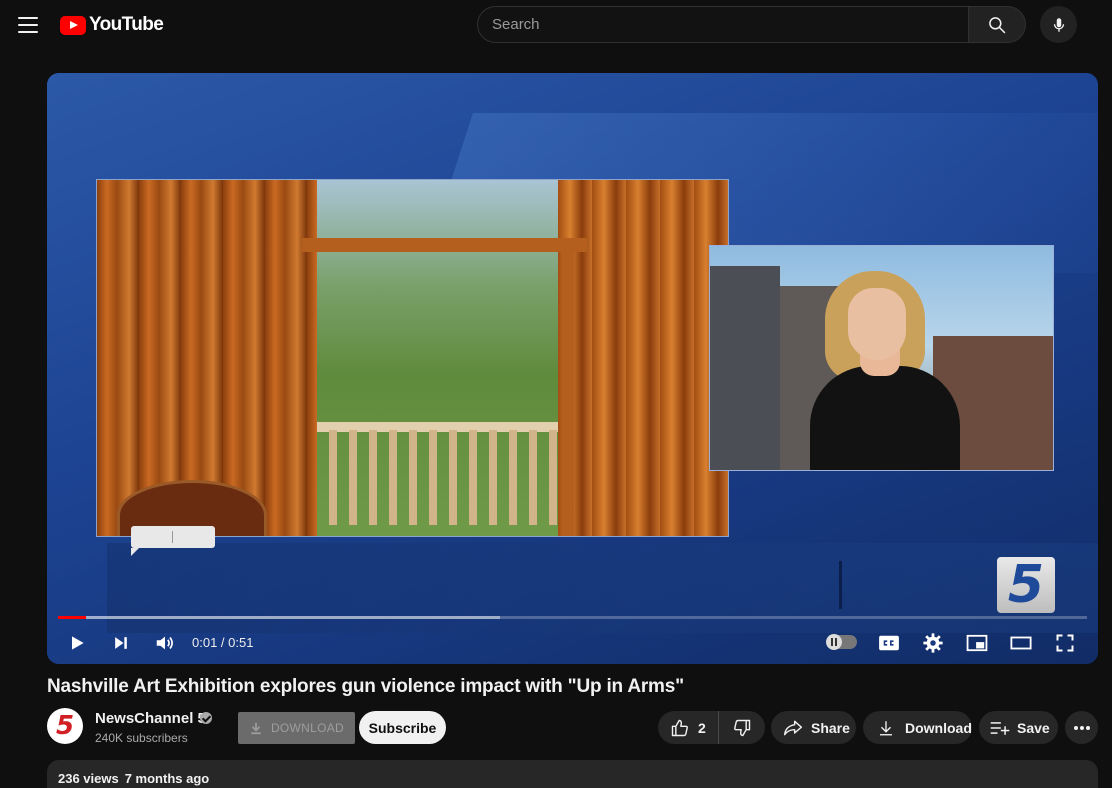 The width and height of the screenshot is (1112, 788). Describe the element at coordinates (881, 358) in the screenshot. I see `video-inset-anchor` at that location.